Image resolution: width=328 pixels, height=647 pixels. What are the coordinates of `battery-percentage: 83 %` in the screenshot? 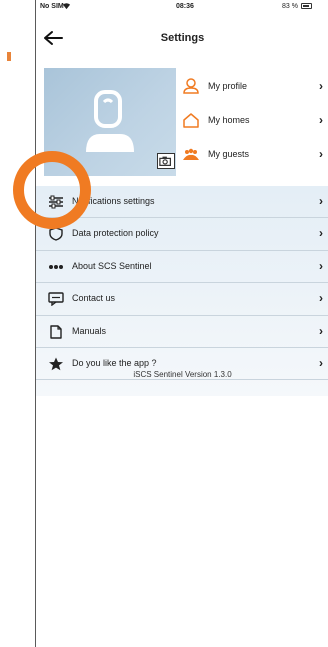 It's located at (290, 6).